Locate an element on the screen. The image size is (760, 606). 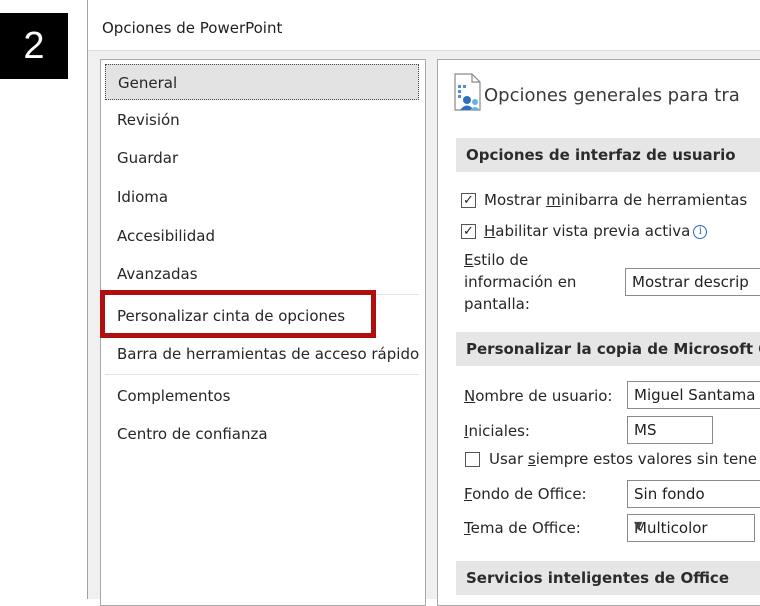
office-theme-label: Tema de Office: is located at coordinates (522, 528).